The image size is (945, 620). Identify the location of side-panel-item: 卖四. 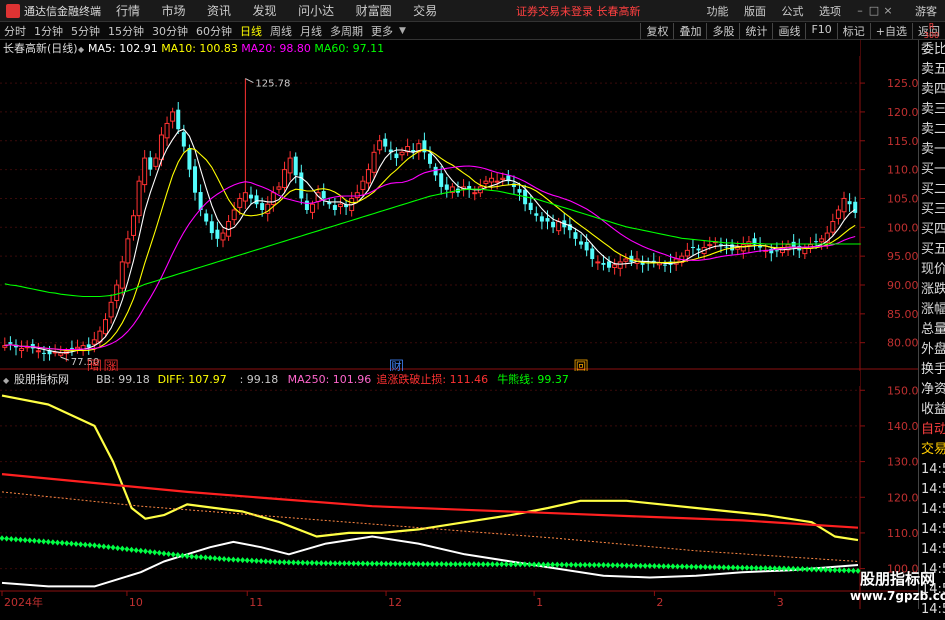
(932, 90).